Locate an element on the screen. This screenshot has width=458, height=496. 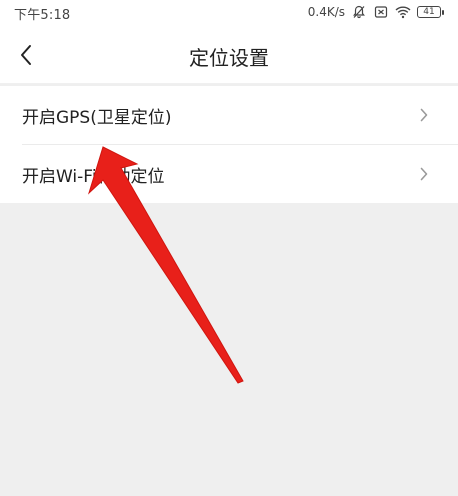
bell-off-icon is located at coordinates (359, 12).